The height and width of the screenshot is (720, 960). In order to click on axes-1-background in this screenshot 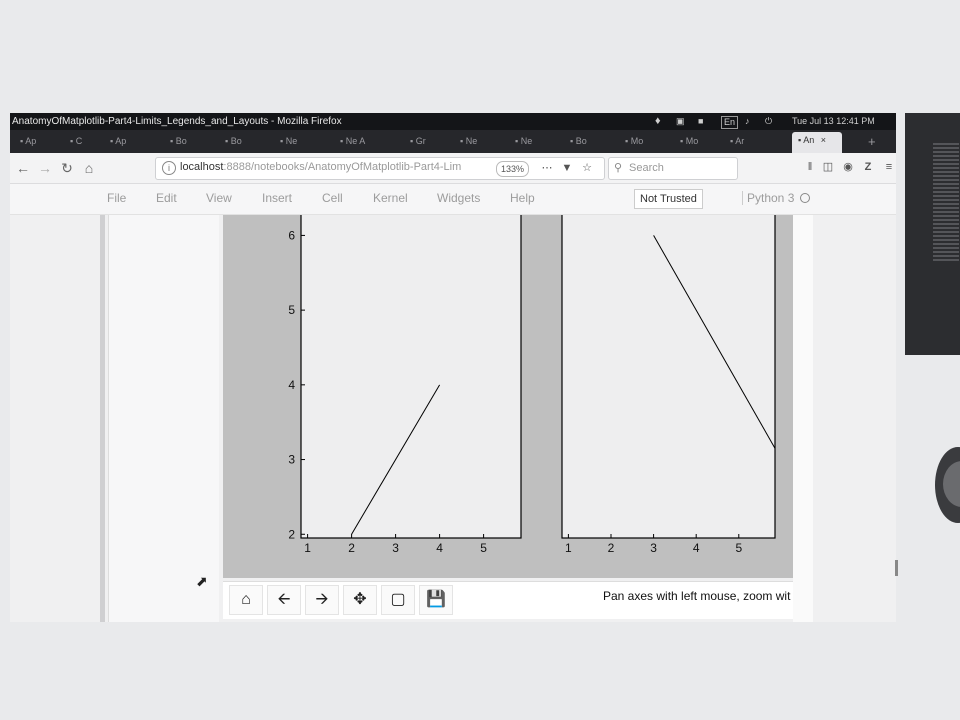, I will do `click(411, 377)`.